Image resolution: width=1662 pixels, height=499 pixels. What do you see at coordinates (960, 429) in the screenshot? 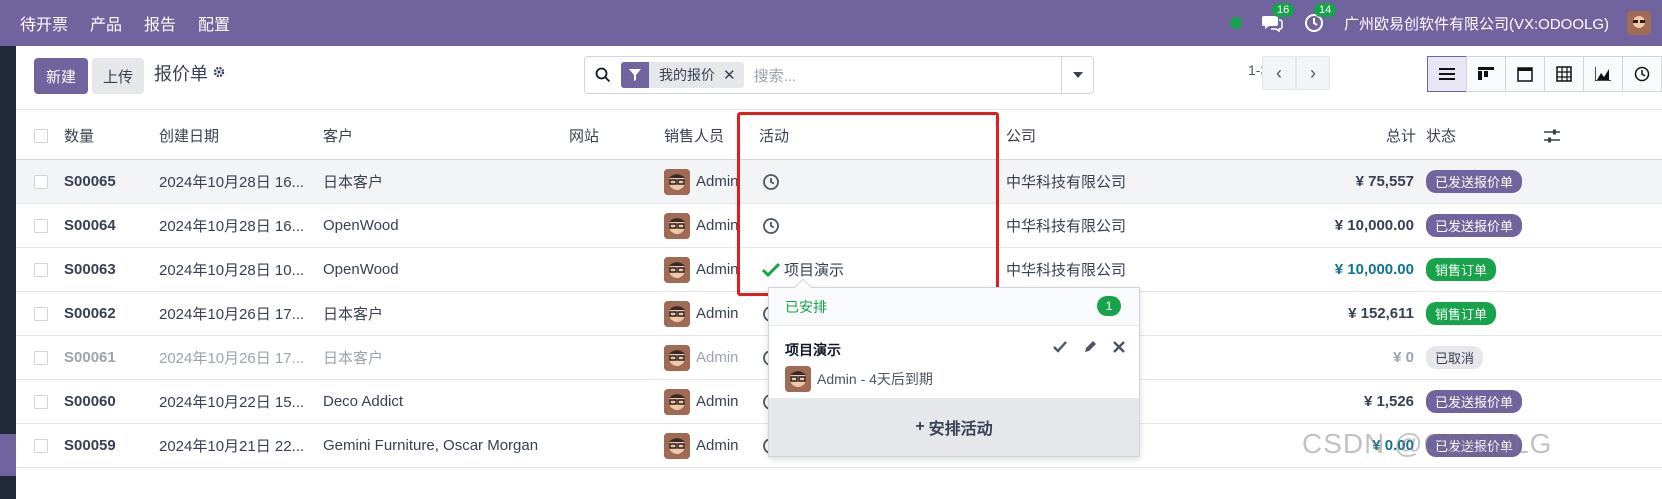
I see `schedule-activity-label: 安排活动` at bounding box center [960, 429].